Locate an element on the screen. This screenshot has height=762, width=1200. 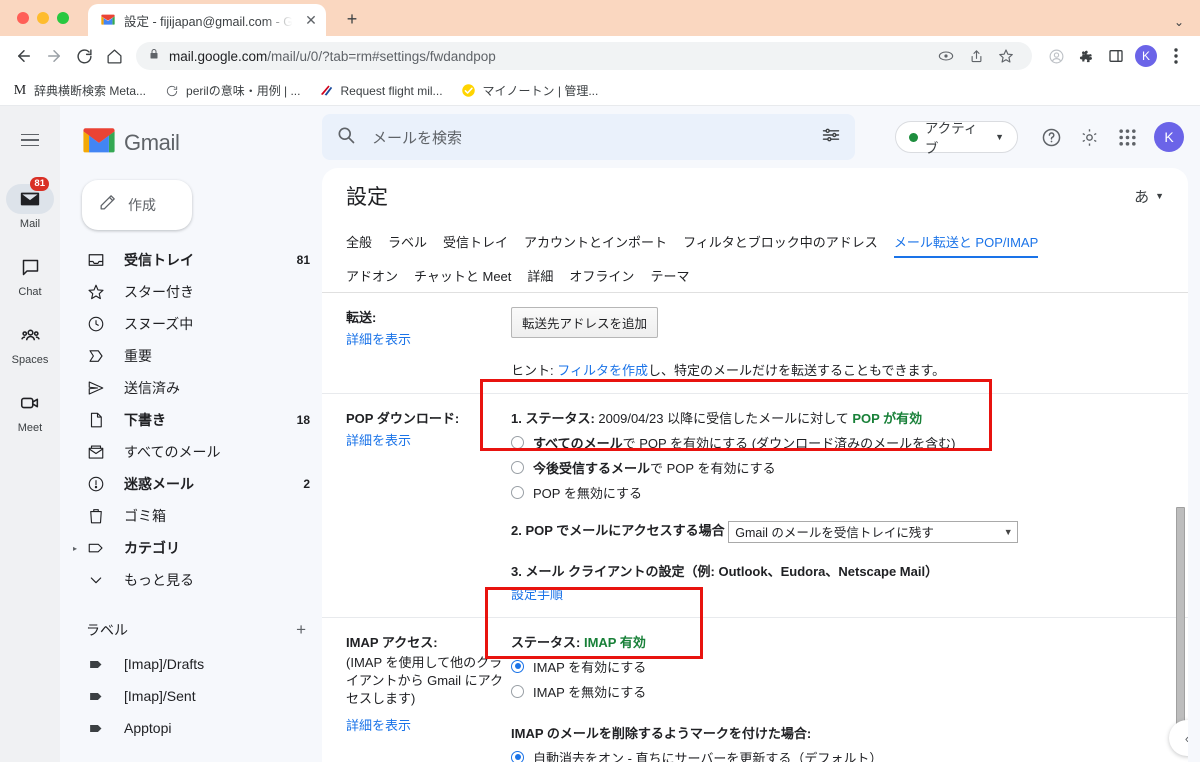
pop-setup-instructions-link: 設定手順 is located at coordinates (537, 594).